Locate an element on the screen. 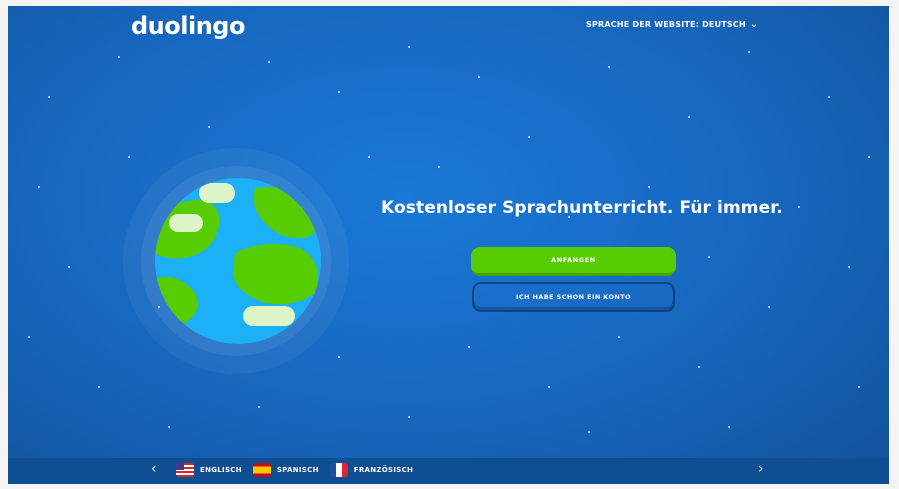 This screenshot has width=899, height=489. language-item-spanish: SPANISCH is located at coordinates (285, 470).